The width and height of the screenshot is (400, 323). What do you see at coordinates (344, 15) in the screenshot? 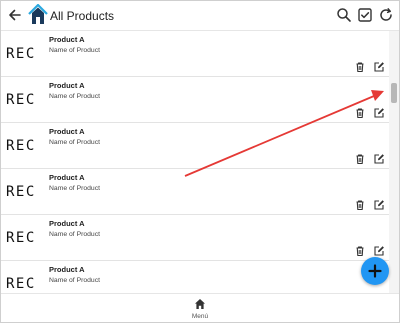
I see `search-icon` at bounding box center [344, 15].